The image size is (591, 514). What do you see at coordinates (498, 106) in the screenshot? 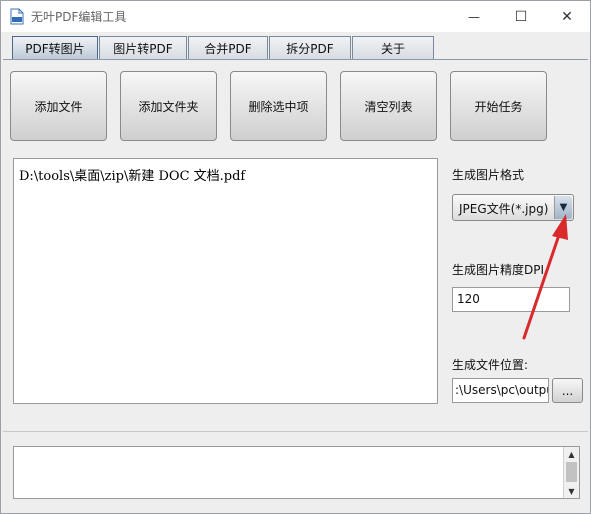
I see `start-task-button: 开始任务` at bounding box center [498, 106].